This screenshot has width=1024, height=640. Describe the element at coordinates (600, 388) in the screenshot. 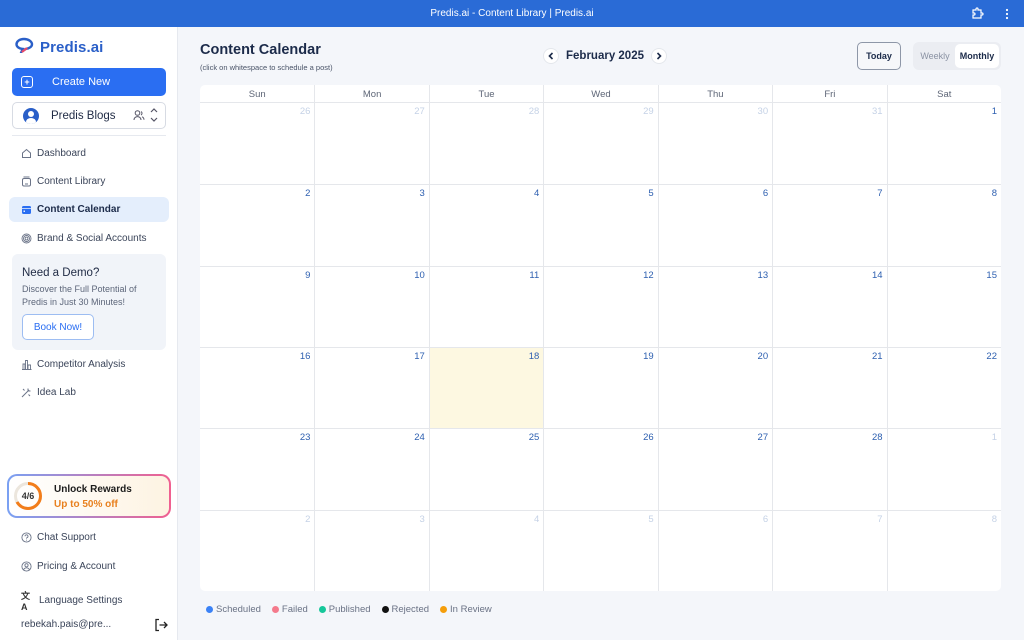

I see `calendar-day-cell: 19` at that location.